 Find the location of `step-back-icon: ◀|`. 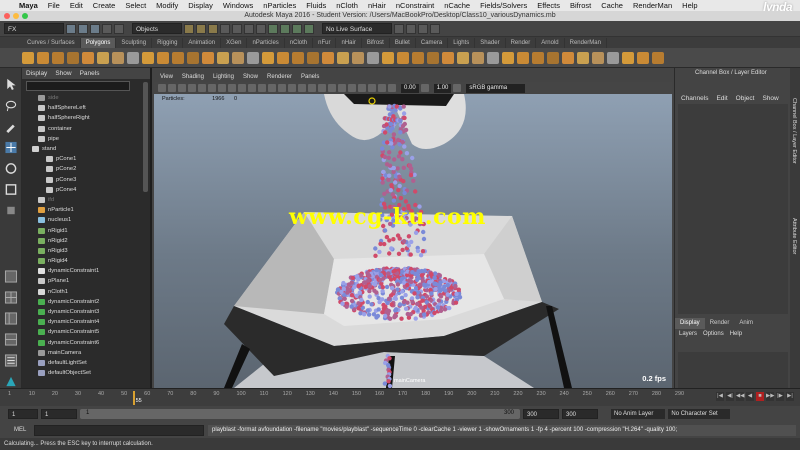

step-back-icon: ◀| is located at coordinates (730, 396).